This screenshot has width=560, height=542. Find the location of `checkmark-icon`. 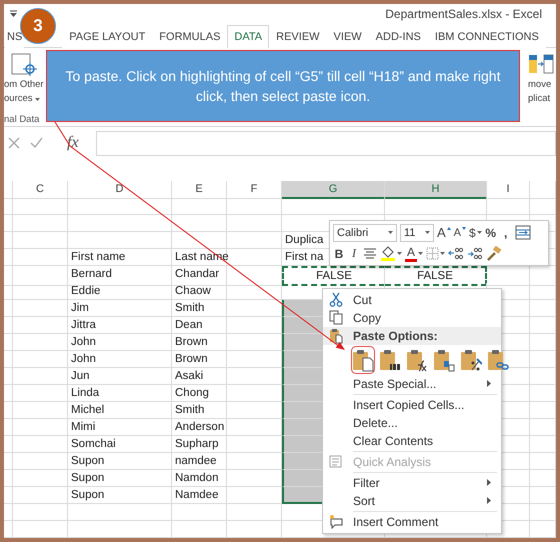

checkmark-icon is located at coordinates (36, 143).